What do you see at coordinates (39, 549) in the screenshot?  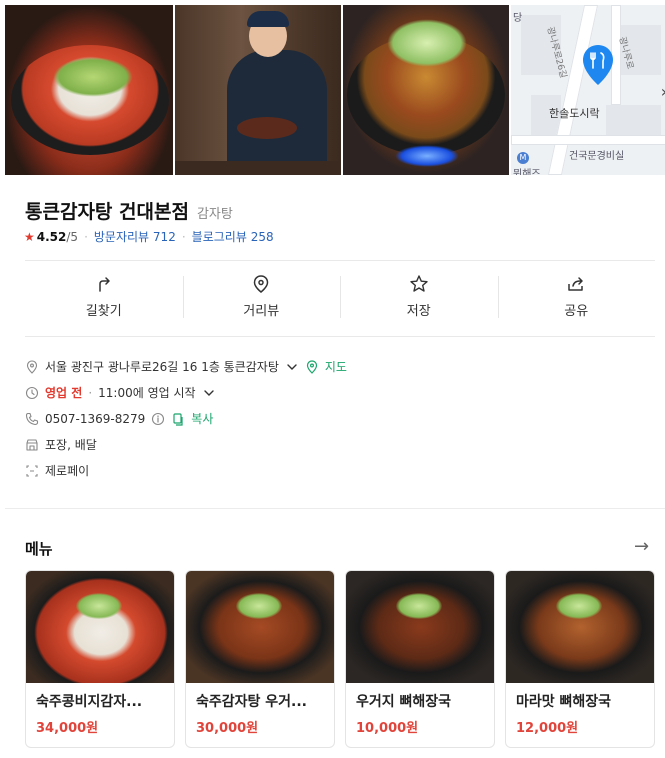 I see `menu-section-title: 메뉴` at bounding box center [39, 549].